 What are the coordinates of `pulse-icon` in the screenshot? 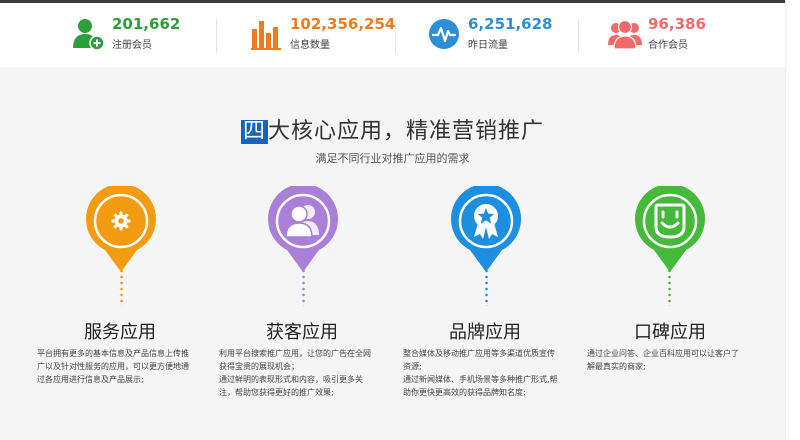 It's located at (444, 34).